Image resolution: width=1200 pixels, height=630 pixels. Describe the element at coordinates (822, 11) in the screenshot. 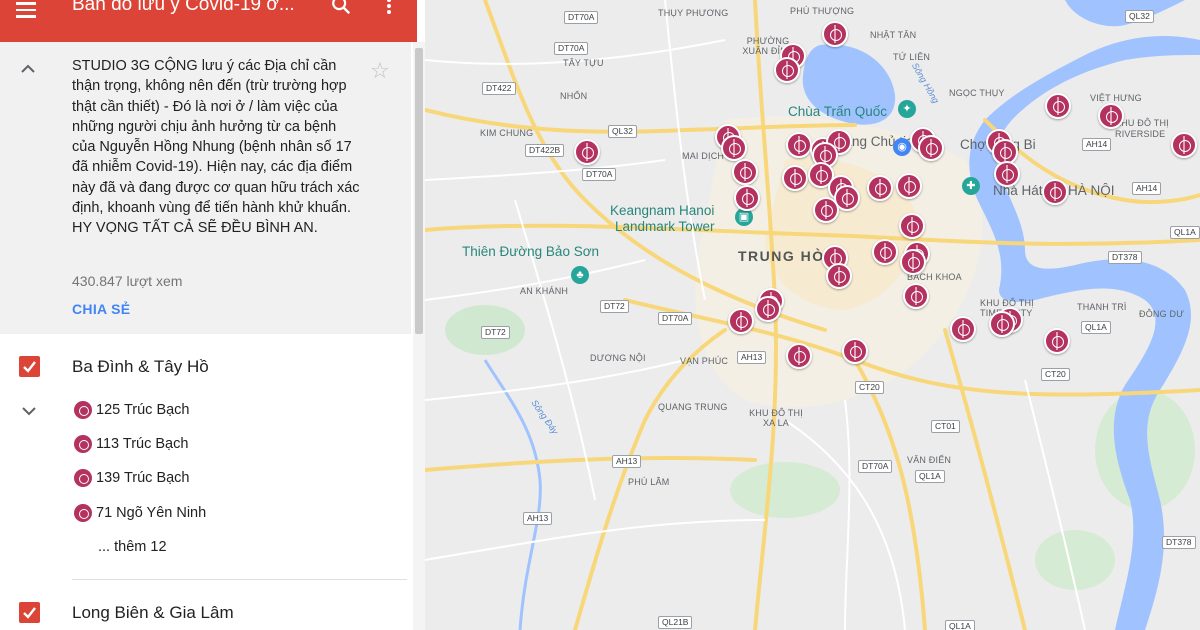

I see `map-label: PHÚ THƯỢNG` at that location.